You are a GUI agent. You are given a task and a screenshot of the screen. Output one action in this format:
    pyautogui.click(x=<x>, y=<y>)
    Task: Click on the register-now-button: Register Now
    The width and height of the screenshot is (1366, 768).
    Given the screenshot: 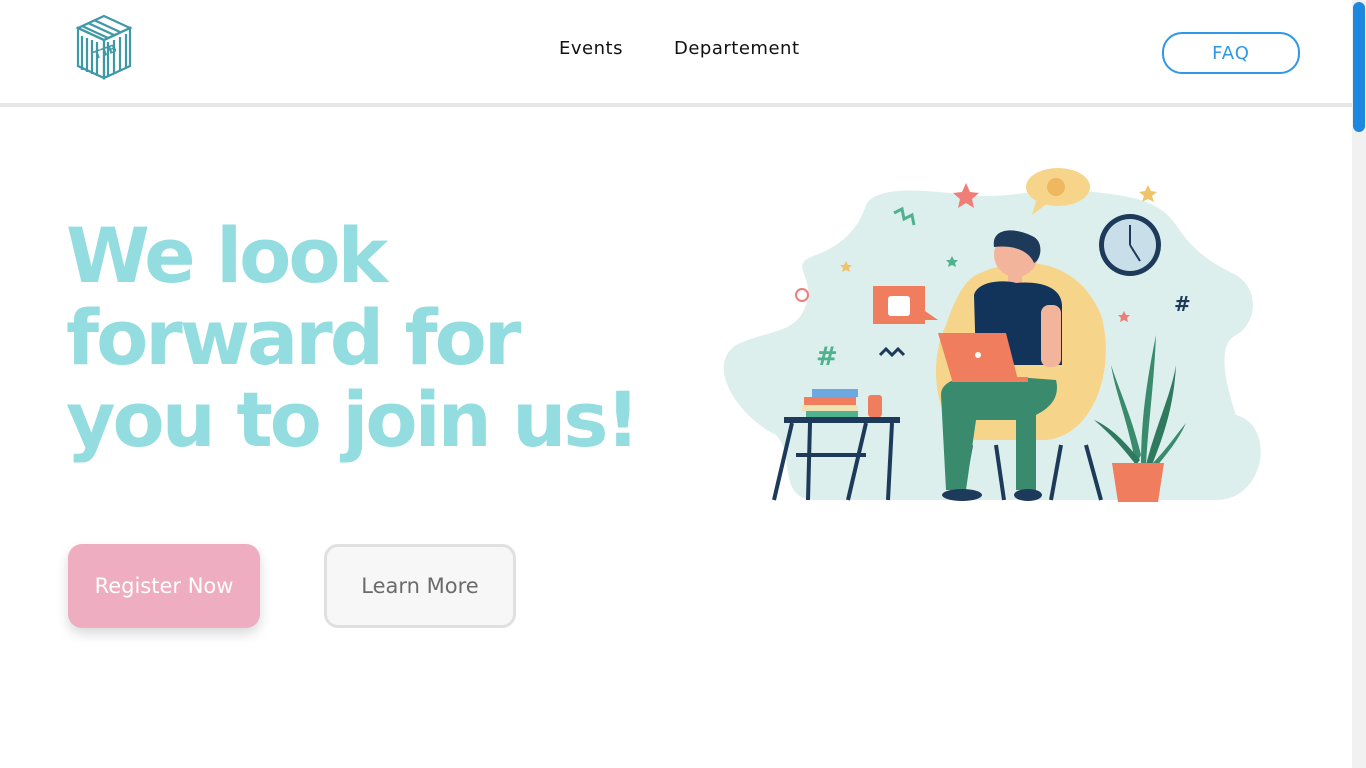 What is the action you would take?
    pyautogui.click(x=164, y=586)
    